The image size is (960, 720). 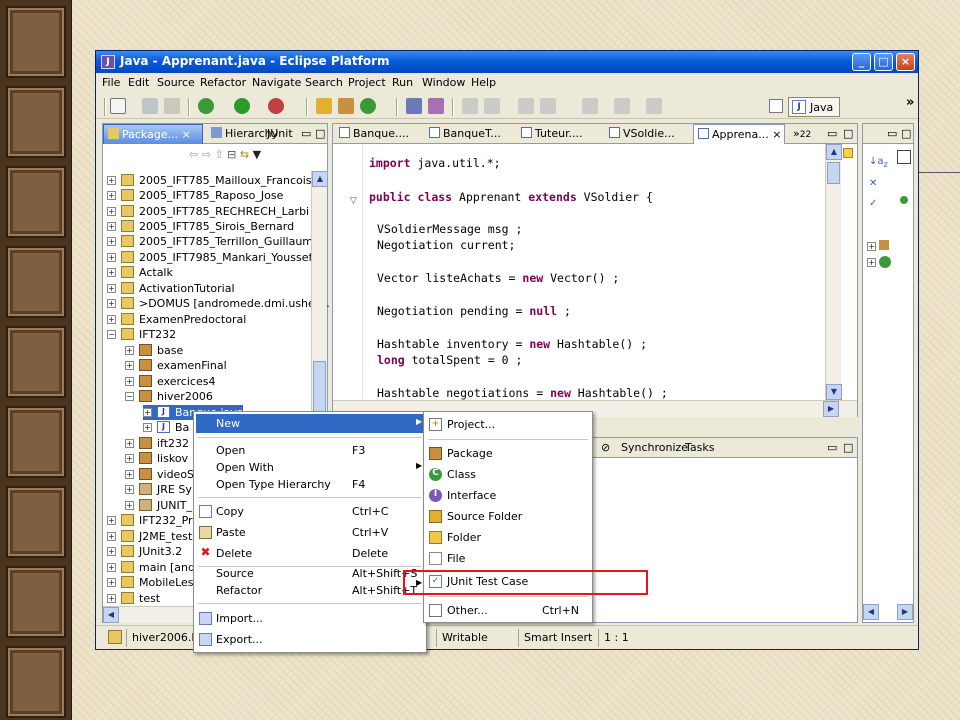 I want to click on menu-project: Project, so click(x=367, y=82).